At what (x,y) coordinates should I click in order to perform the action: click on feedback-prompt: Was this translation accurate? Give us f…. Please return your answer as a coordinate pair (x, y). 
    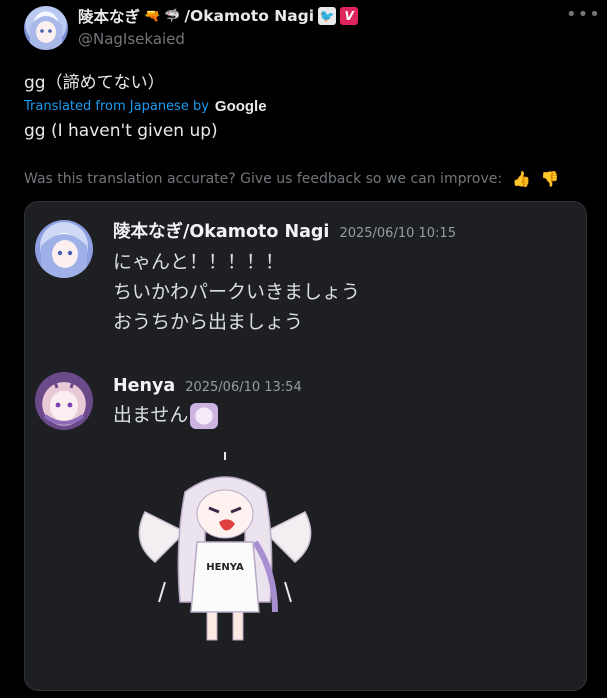
    Looking at the image, I should click on (263, 179).